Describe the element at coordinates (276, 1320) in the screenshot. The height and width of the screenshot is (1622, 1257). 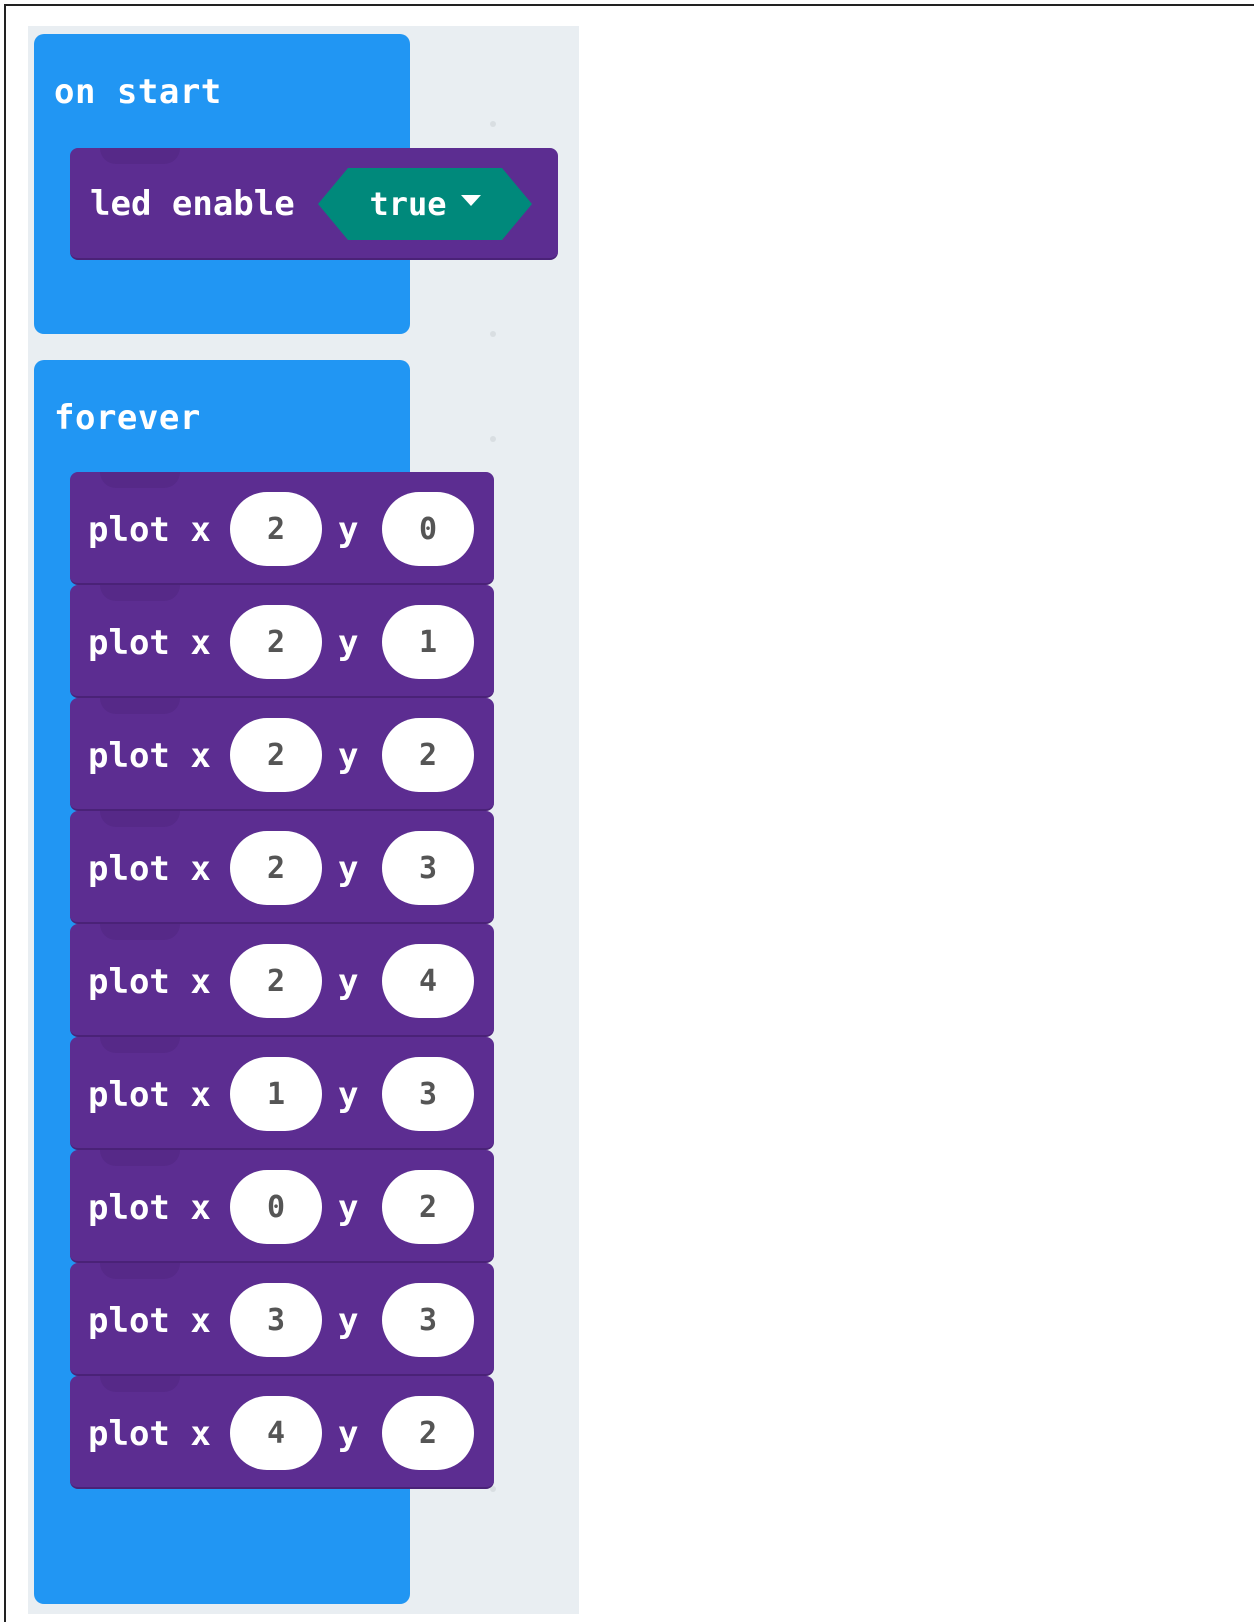
I see `x-value-input: 3` at that location.